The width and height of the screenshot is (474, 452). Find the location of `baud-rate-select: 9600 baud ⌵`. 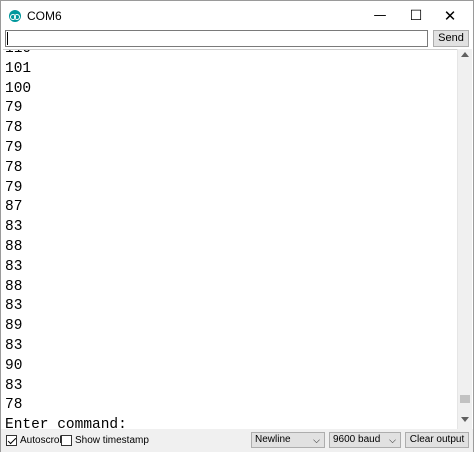

baud-rate-select: 9600 baud ⌵ is located at coordinates (365, 440).